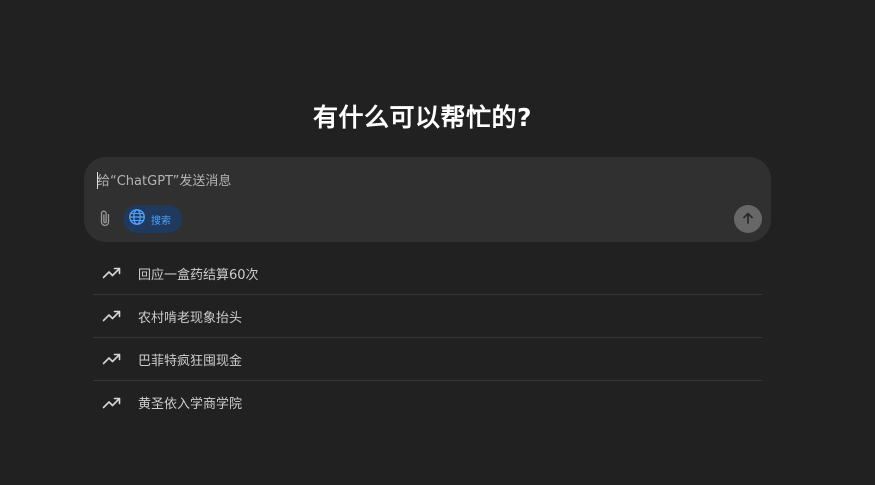 The image size is (875, 485). I want to click on arrow-up-icon, so click(748, 219).